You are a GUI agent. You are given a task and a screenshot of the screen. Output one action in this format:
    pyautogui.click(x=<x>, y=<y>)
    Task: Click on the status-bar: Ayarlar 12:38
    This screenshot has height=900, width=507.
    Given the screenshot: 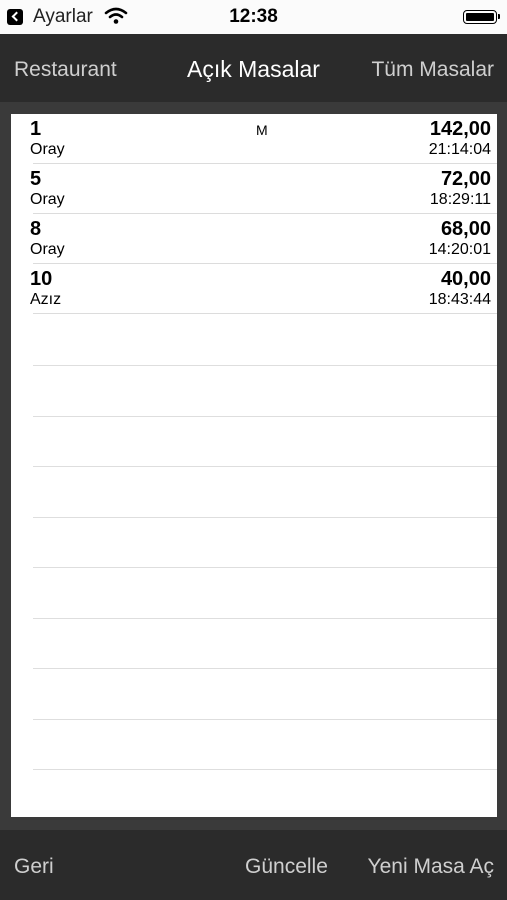 What is the action you would take?
    pyautogui.click(x=253, y=17)
    